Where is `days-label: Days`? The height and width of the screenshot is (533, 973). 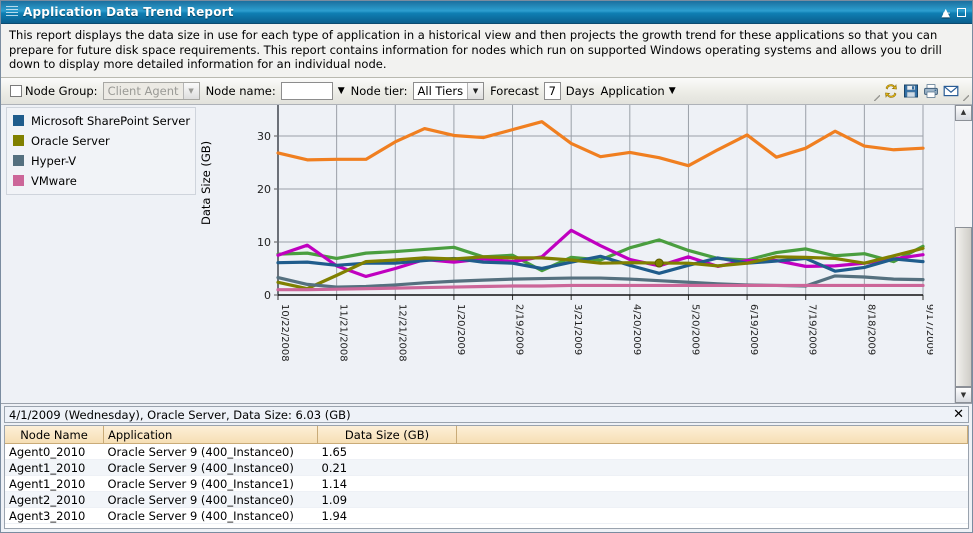
days-label: Days is located at coordinates (580, 90).